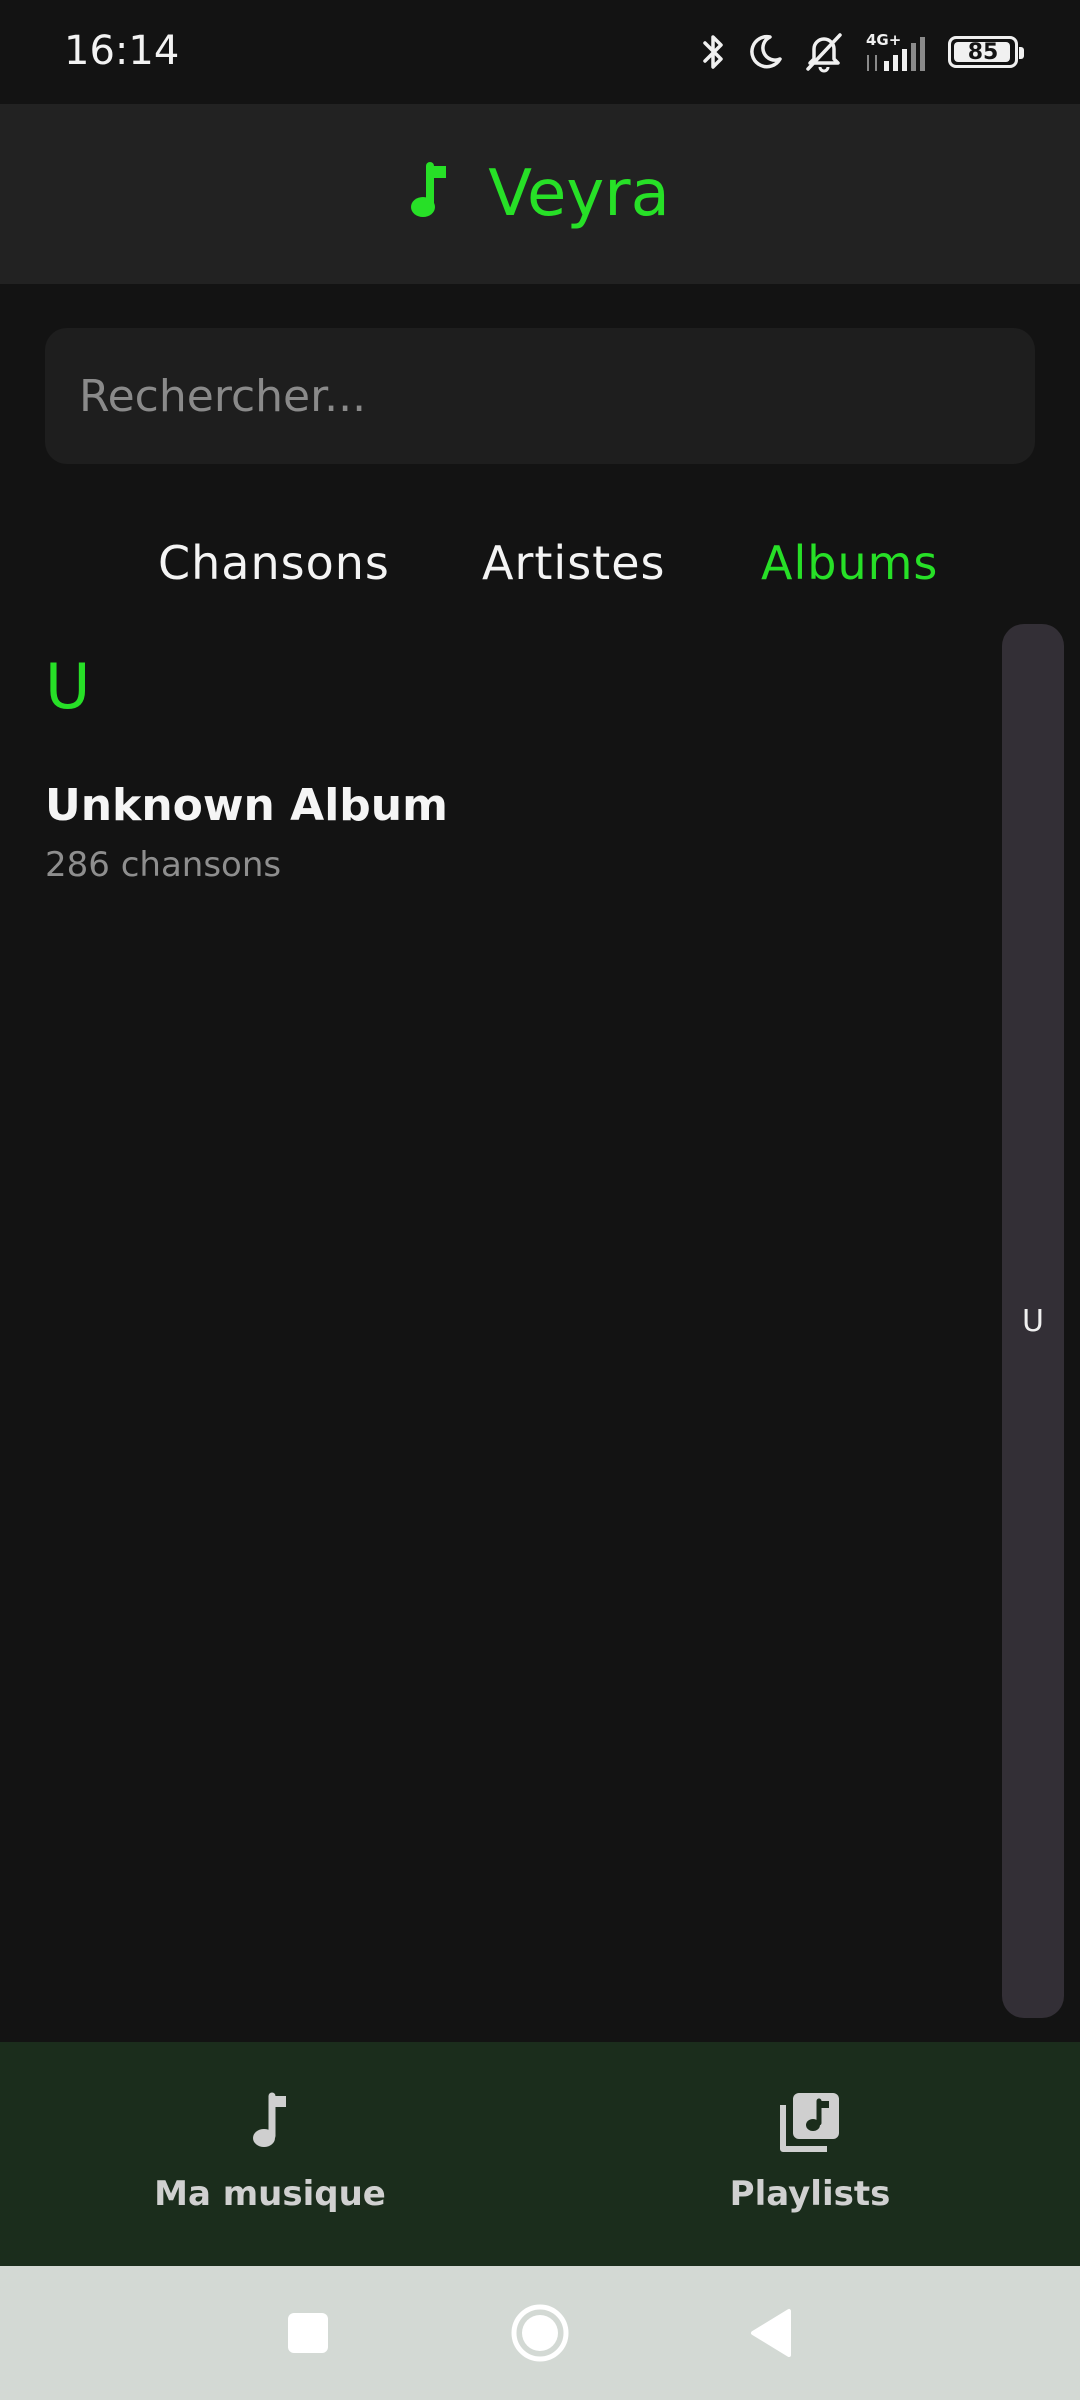 The width and height of the screenshot is (1080, 2400). What do you see at coordinates (68, 686) in the screenshot?
I see `section-header-letter: U` at bounding box center [68, 686].